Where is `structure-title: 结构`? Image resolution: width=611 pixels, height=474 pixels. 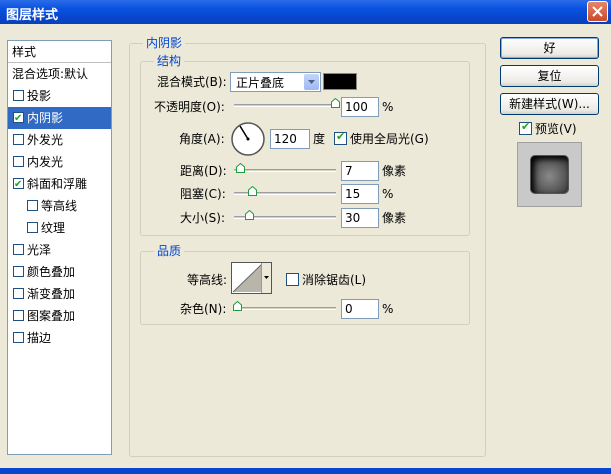 structure-title: 结构 is located at coordinates (169, 61).